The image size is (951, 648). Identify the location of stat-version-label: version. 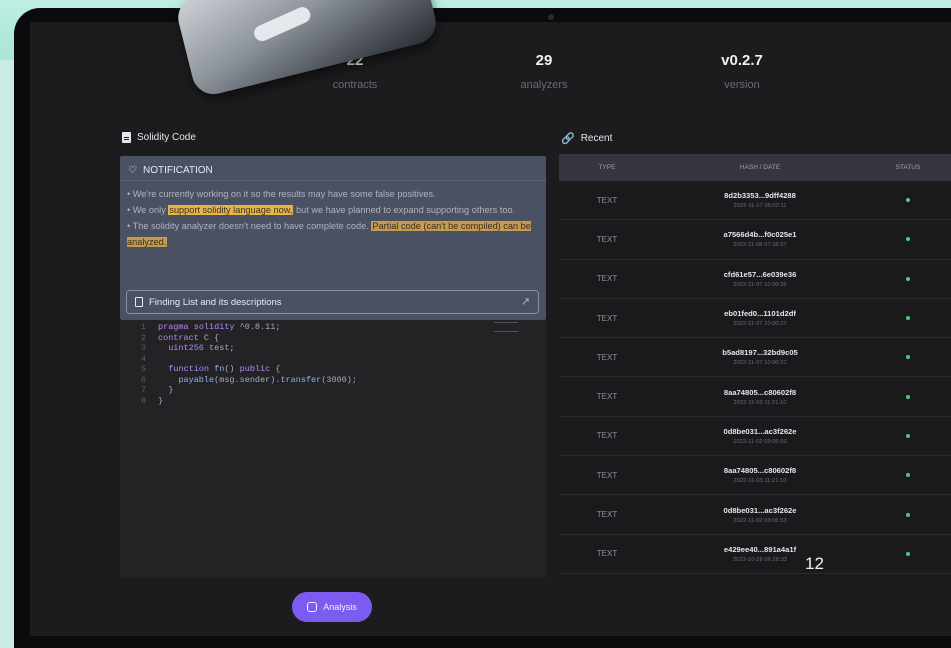
(742, 85).